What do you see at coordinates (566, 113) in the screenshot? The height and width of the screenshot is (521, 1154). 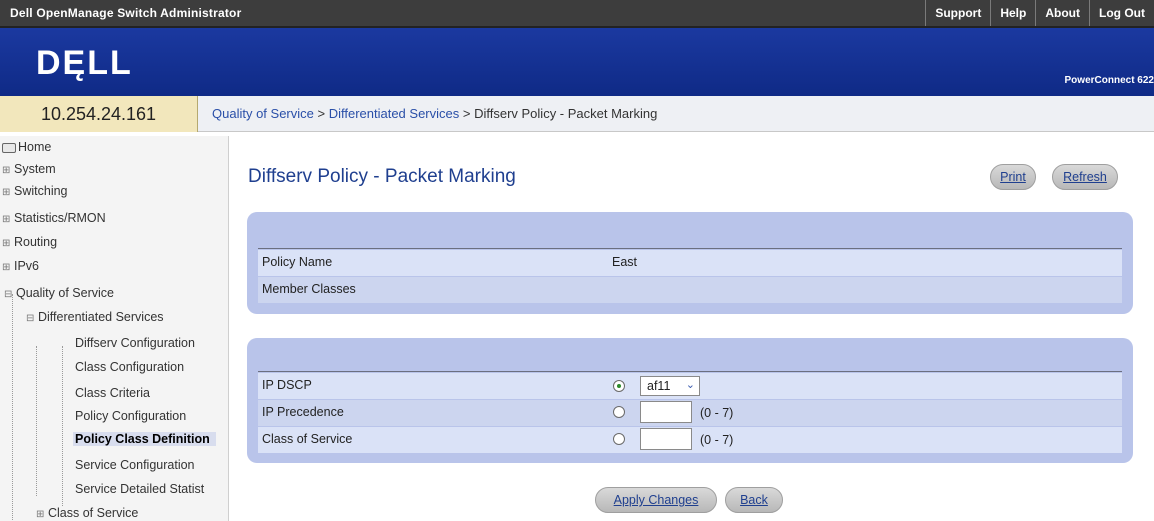 I see `breadcrumb-current: Diffserv Policy - Packet Marking` at bounding box center [566, 113].